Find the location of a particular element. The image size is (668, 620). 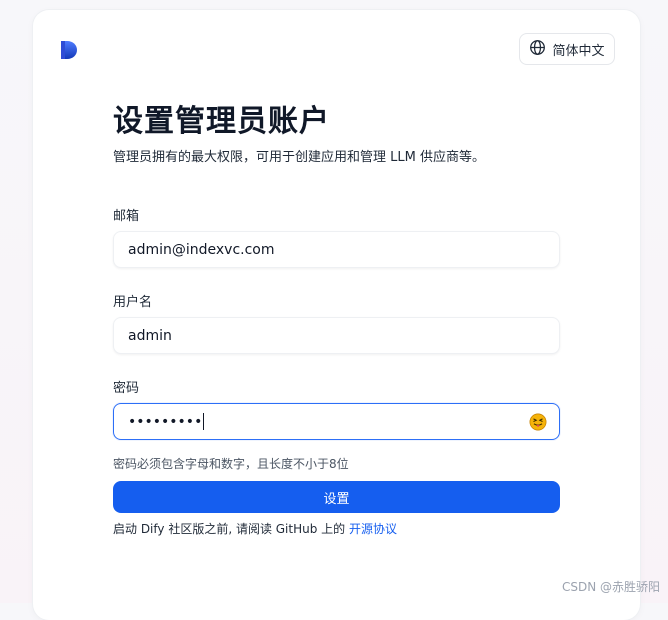

terms-prefix: 启动 Dify 社区版之前, 请阅读 GitHub 上的 is located at coordinates (231, 529).